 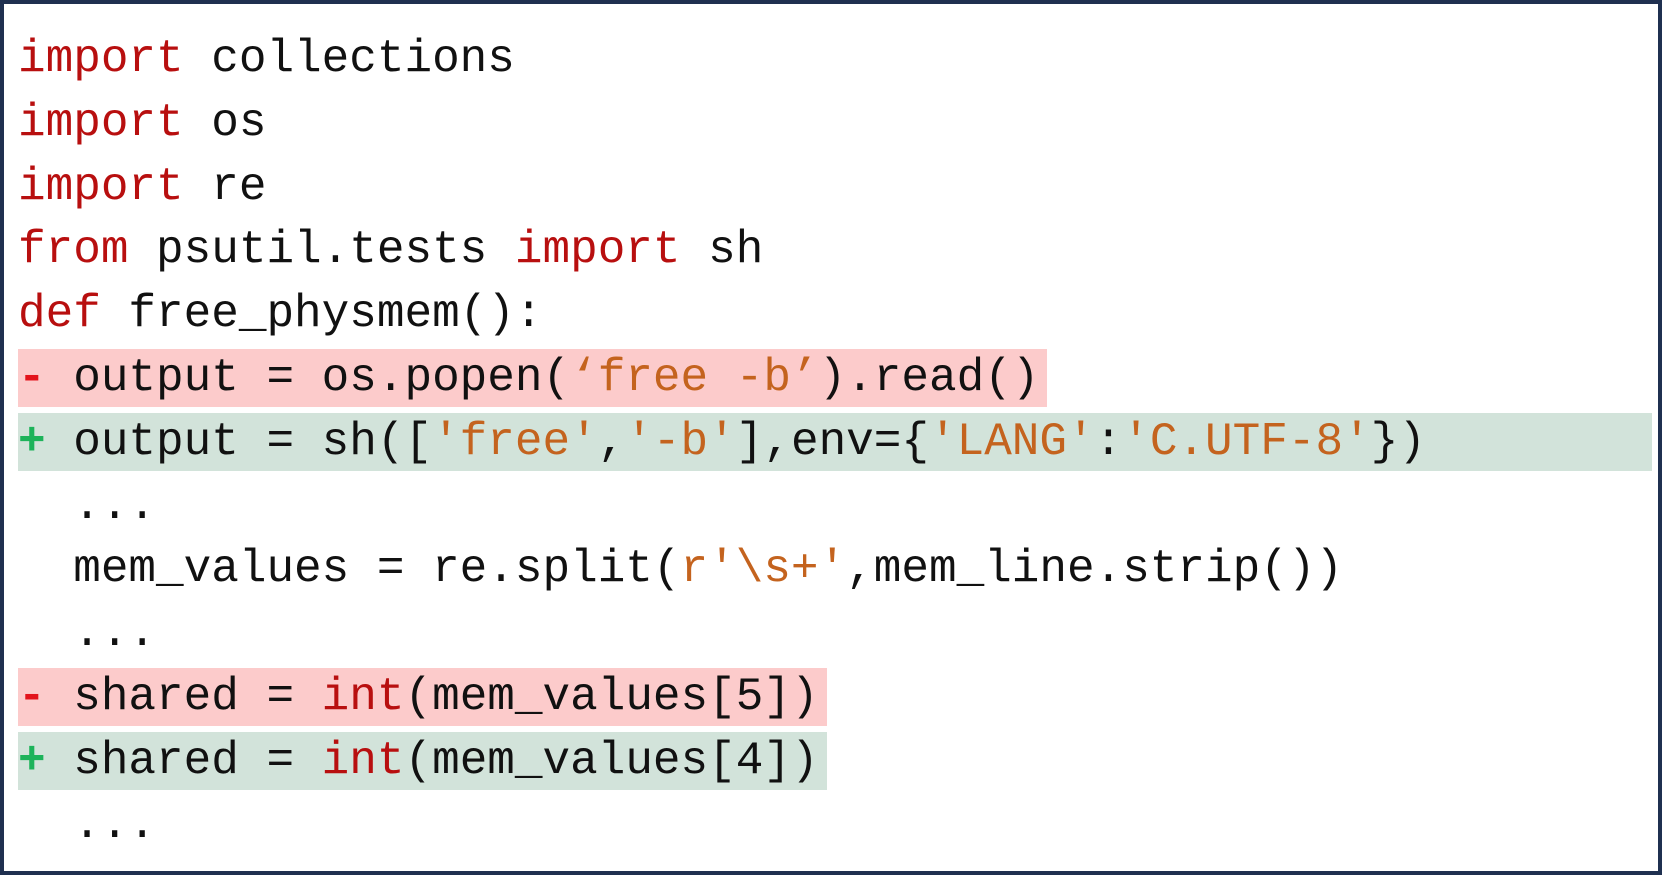 I want to click on code-line-5: def free_physmem():, so click(x=835, y=315).